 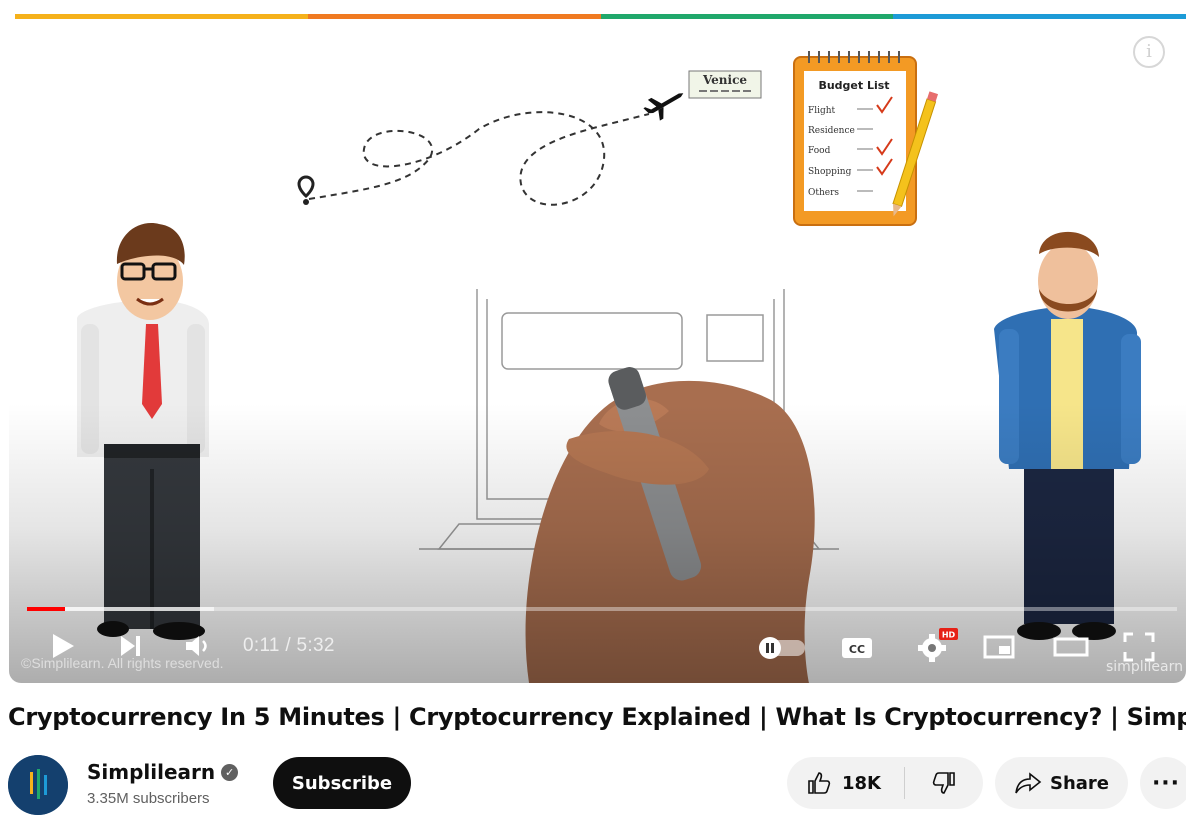 I want to click on brand-watermark: simplilearn, so click(x=1144, y=667).